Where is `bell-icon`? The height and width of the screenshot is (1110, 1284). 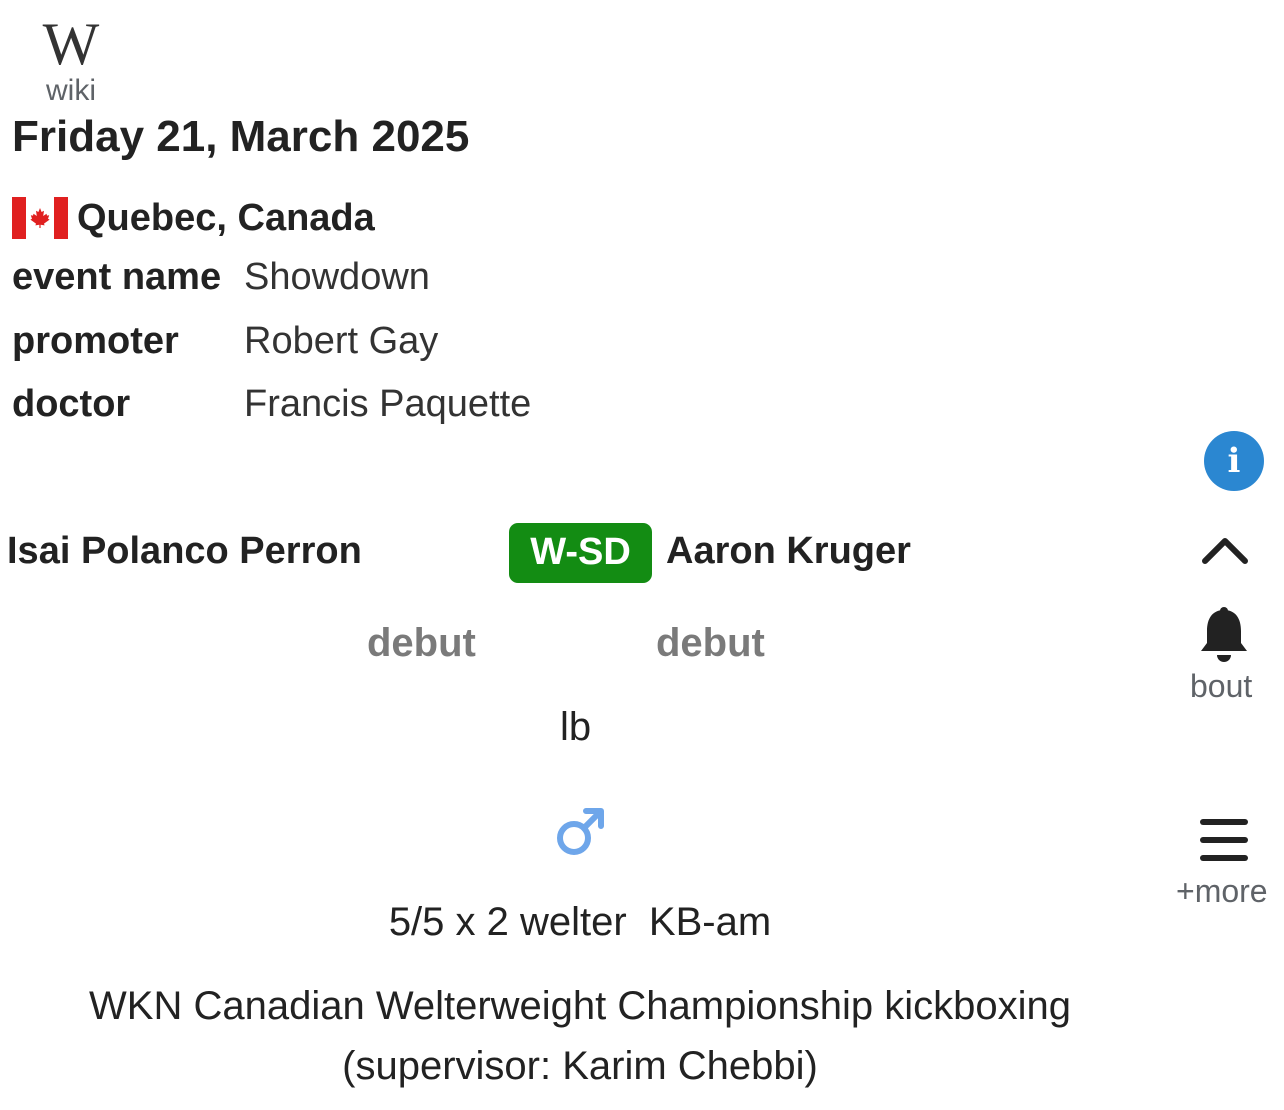 bell-icon is located at coordinates (1224, 635).